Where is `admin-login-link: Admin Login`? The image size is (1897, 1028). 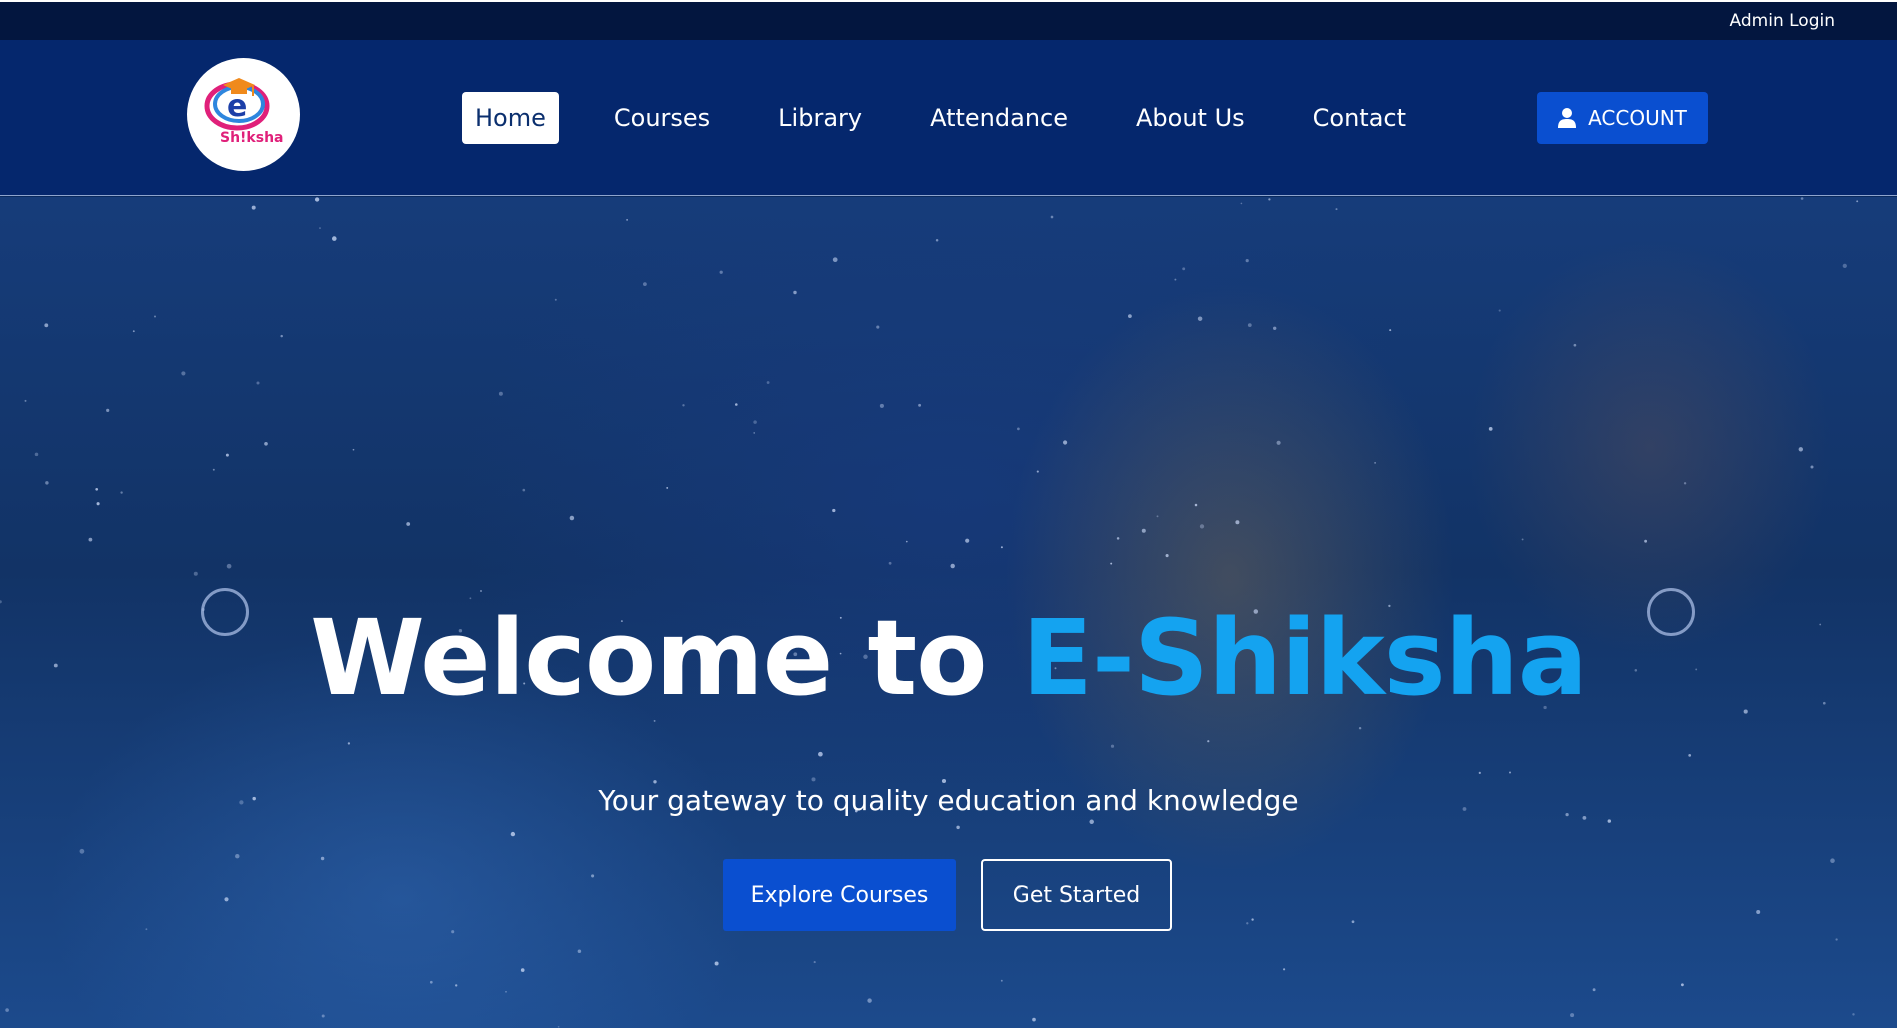 admin-login-link: Admin Login is located at coordinates (1782, 21).